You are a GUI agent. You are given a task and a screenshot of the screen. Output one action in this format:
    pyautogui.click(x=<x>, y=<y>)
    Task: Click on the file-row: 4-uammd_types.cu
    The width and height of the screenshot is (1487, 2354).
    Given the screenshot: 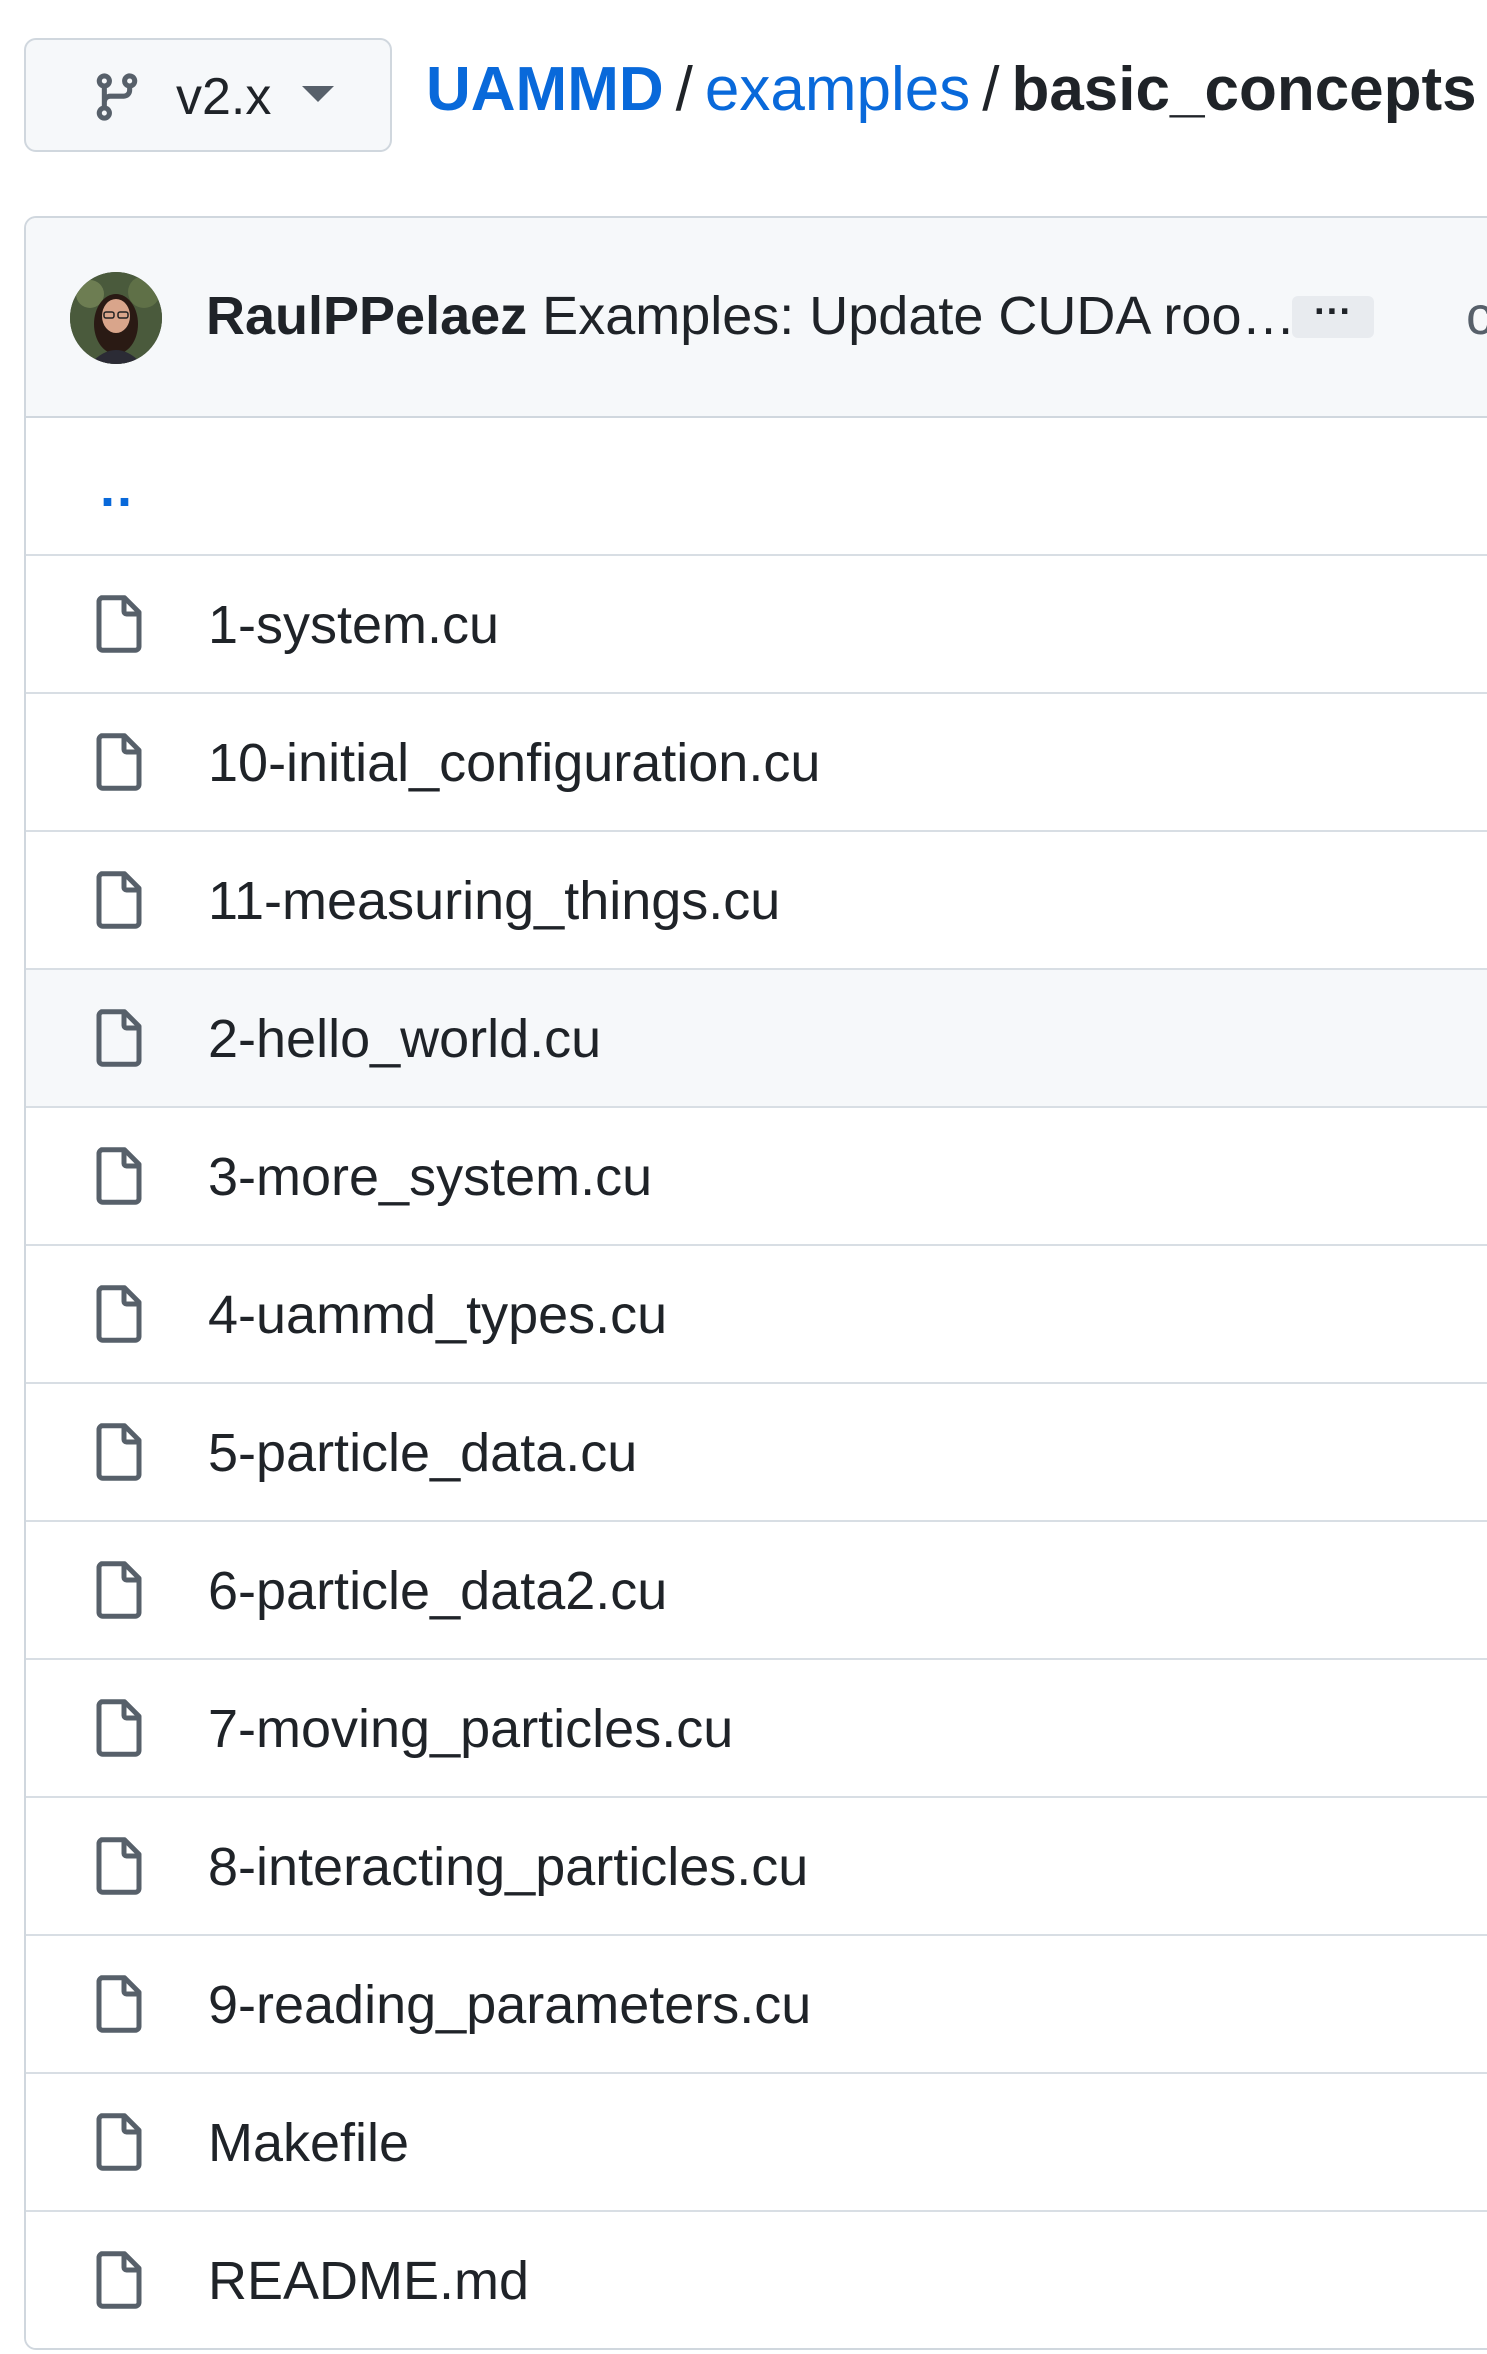 What is the action you would take?
    pyautogui.click(x=756, y=1315)
    